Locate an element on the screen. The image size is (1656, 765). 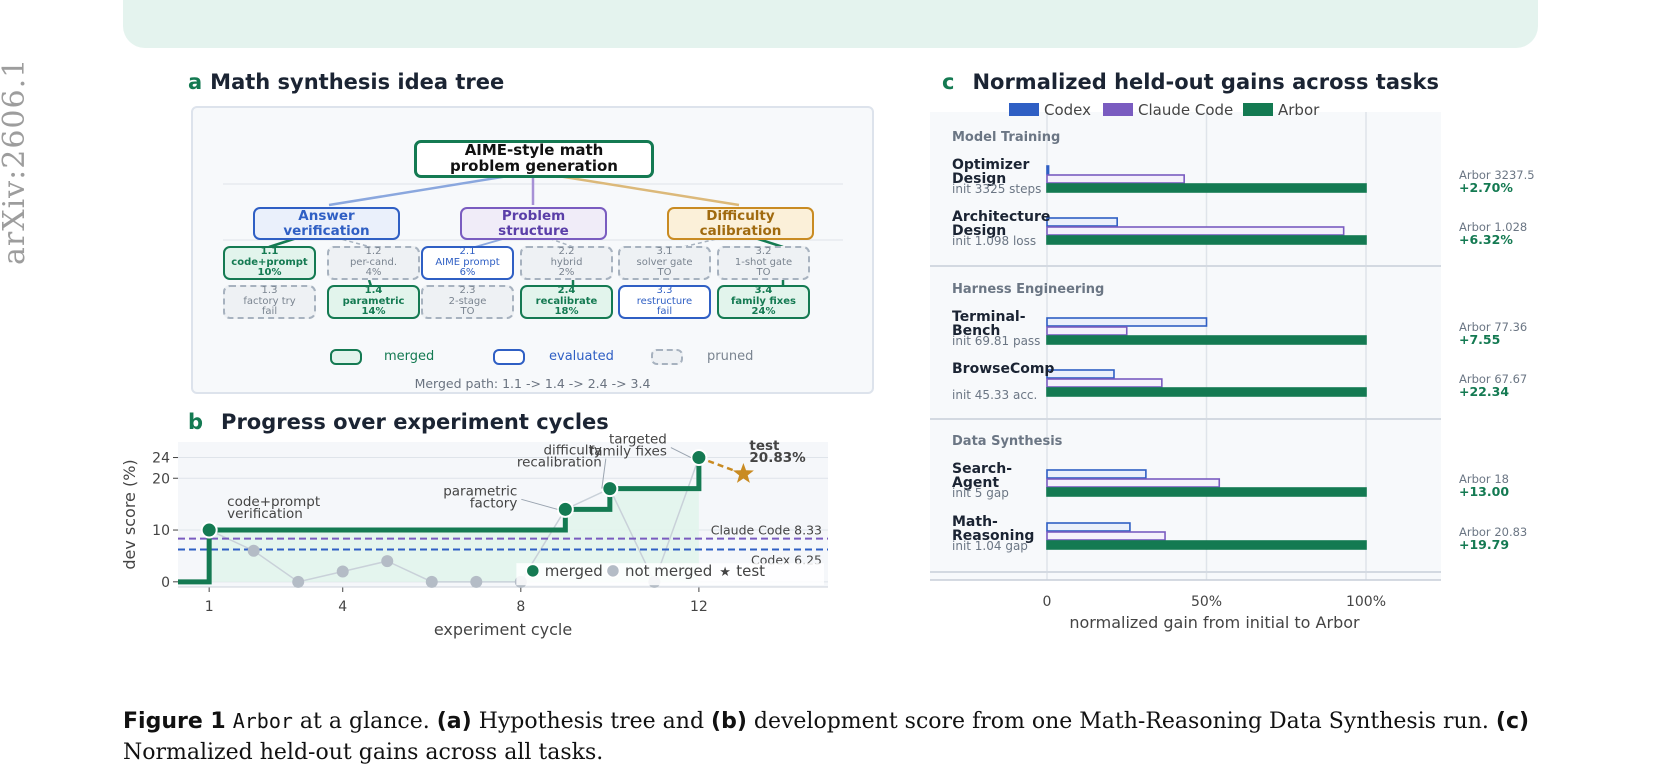
leaf-value: 6% is located at coordinates (467, 273).